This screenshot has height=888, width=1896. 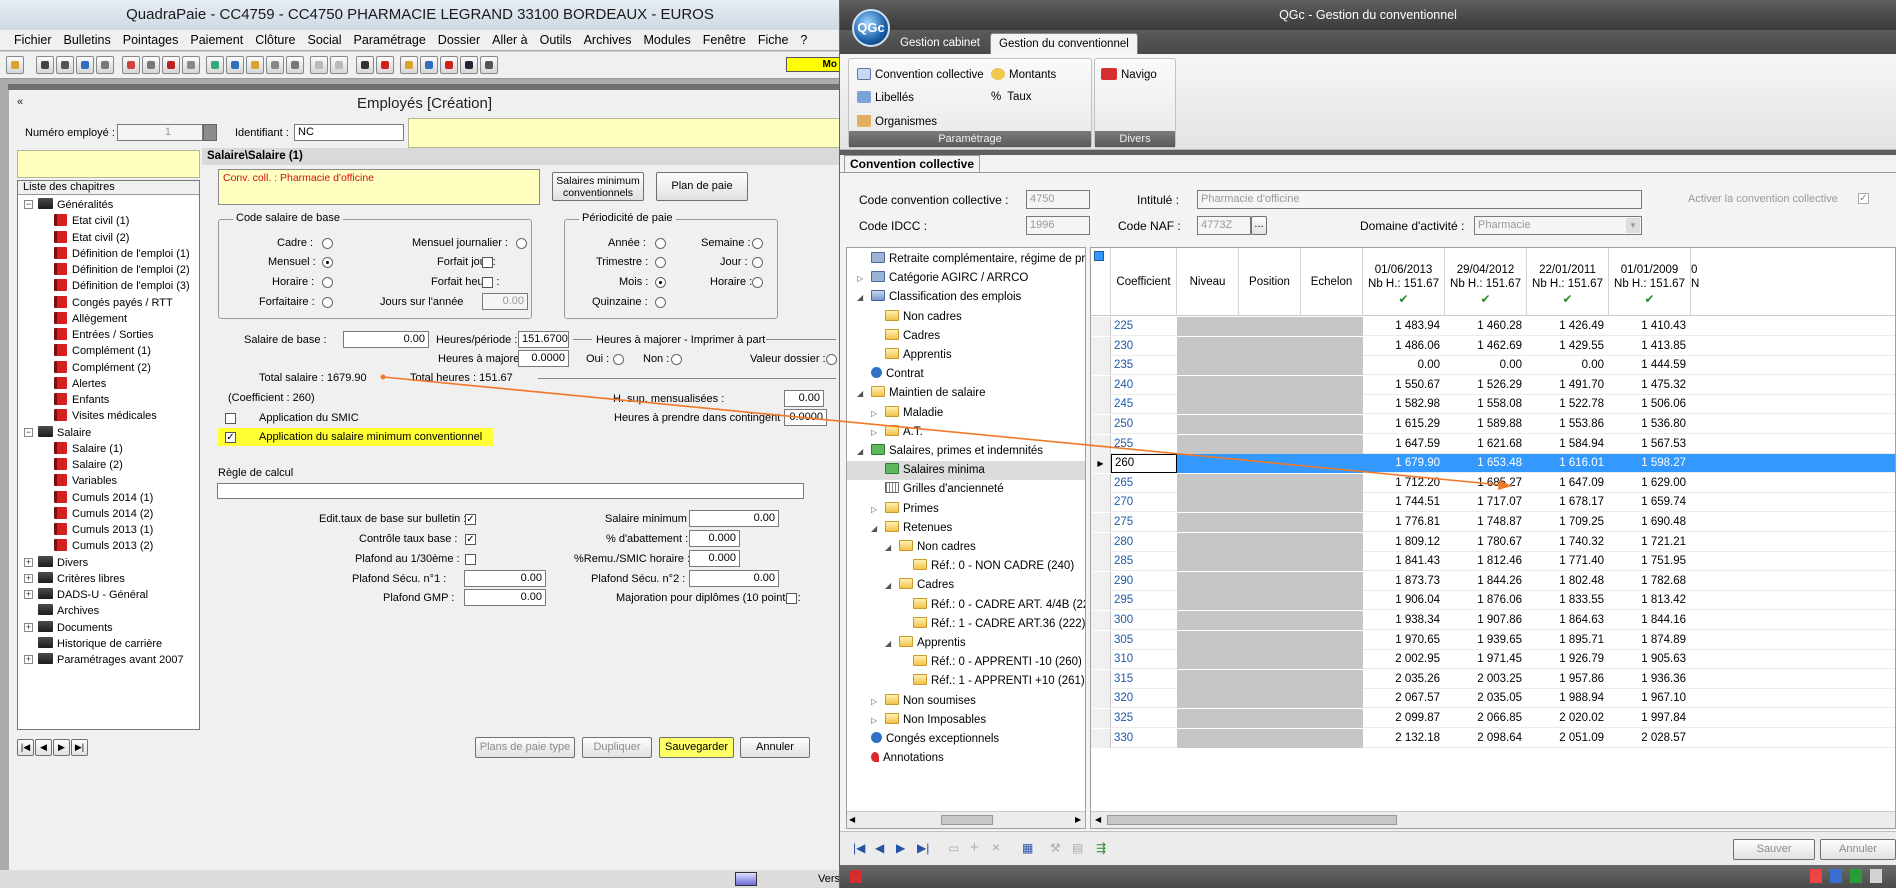 I want to click on chapter-item: Congés payés / RTT, so click(x=113, y=303).